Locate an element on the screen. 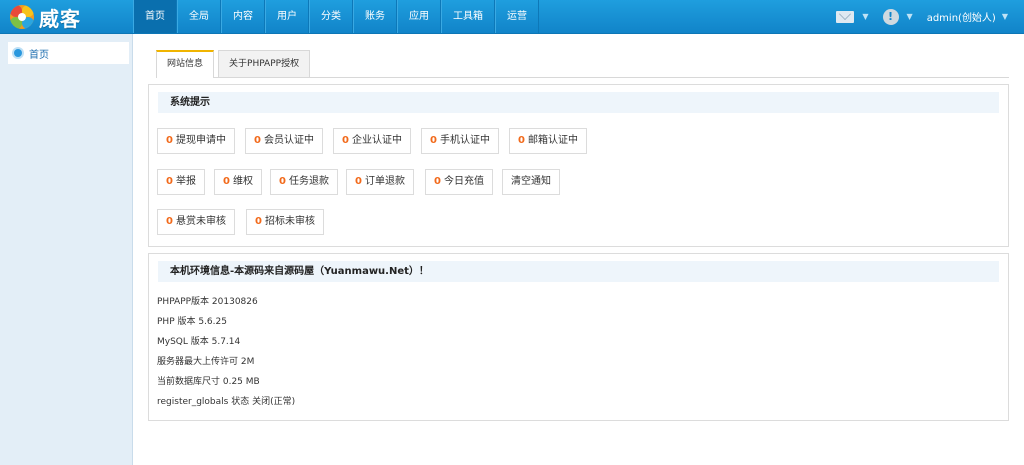 This screenshot has height=465, width=1024. info-register-globals: register_globals 状态 关闭(正常) is located at coordinates (226, 402).